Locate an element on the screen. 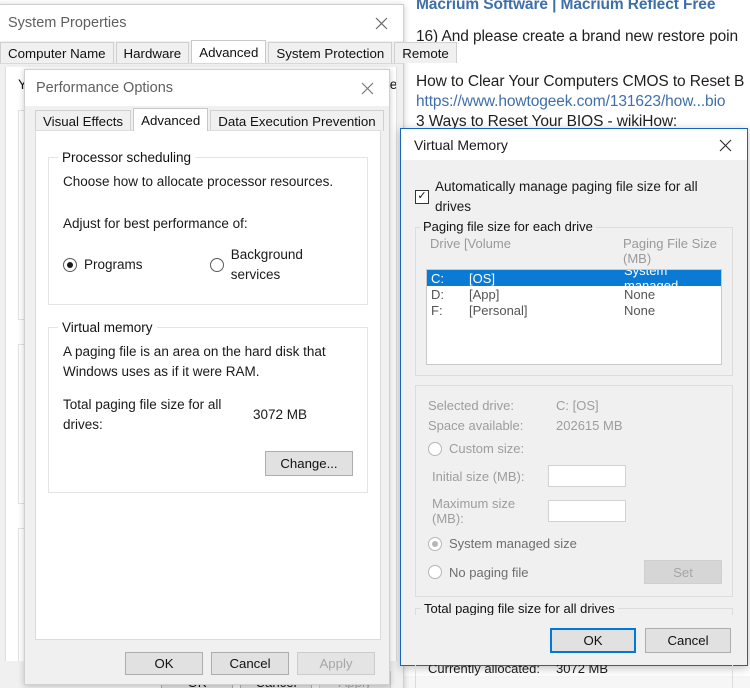 The height and width of the screenshot is (688, 750). radio-system-managed-size: System managed size is located at coordinates (575, 543).